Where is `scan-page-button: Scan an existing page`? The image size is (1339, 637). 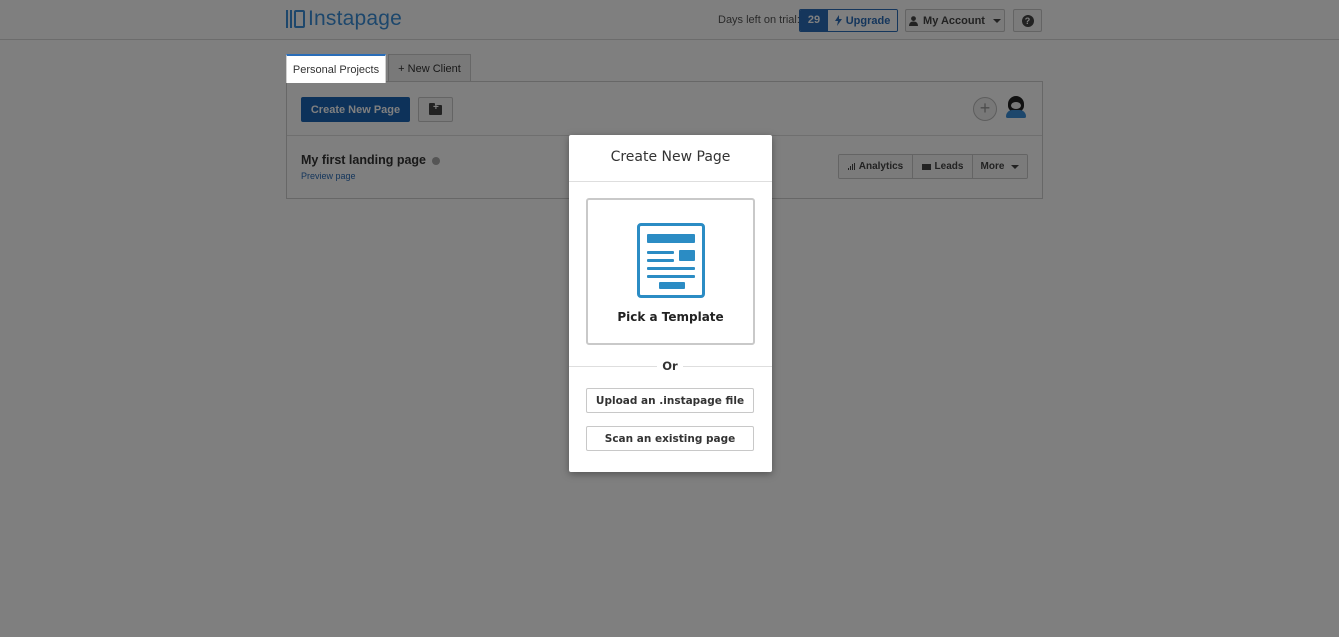 scan-page-button: Scan an existing page is located at coordinates (670, 438).